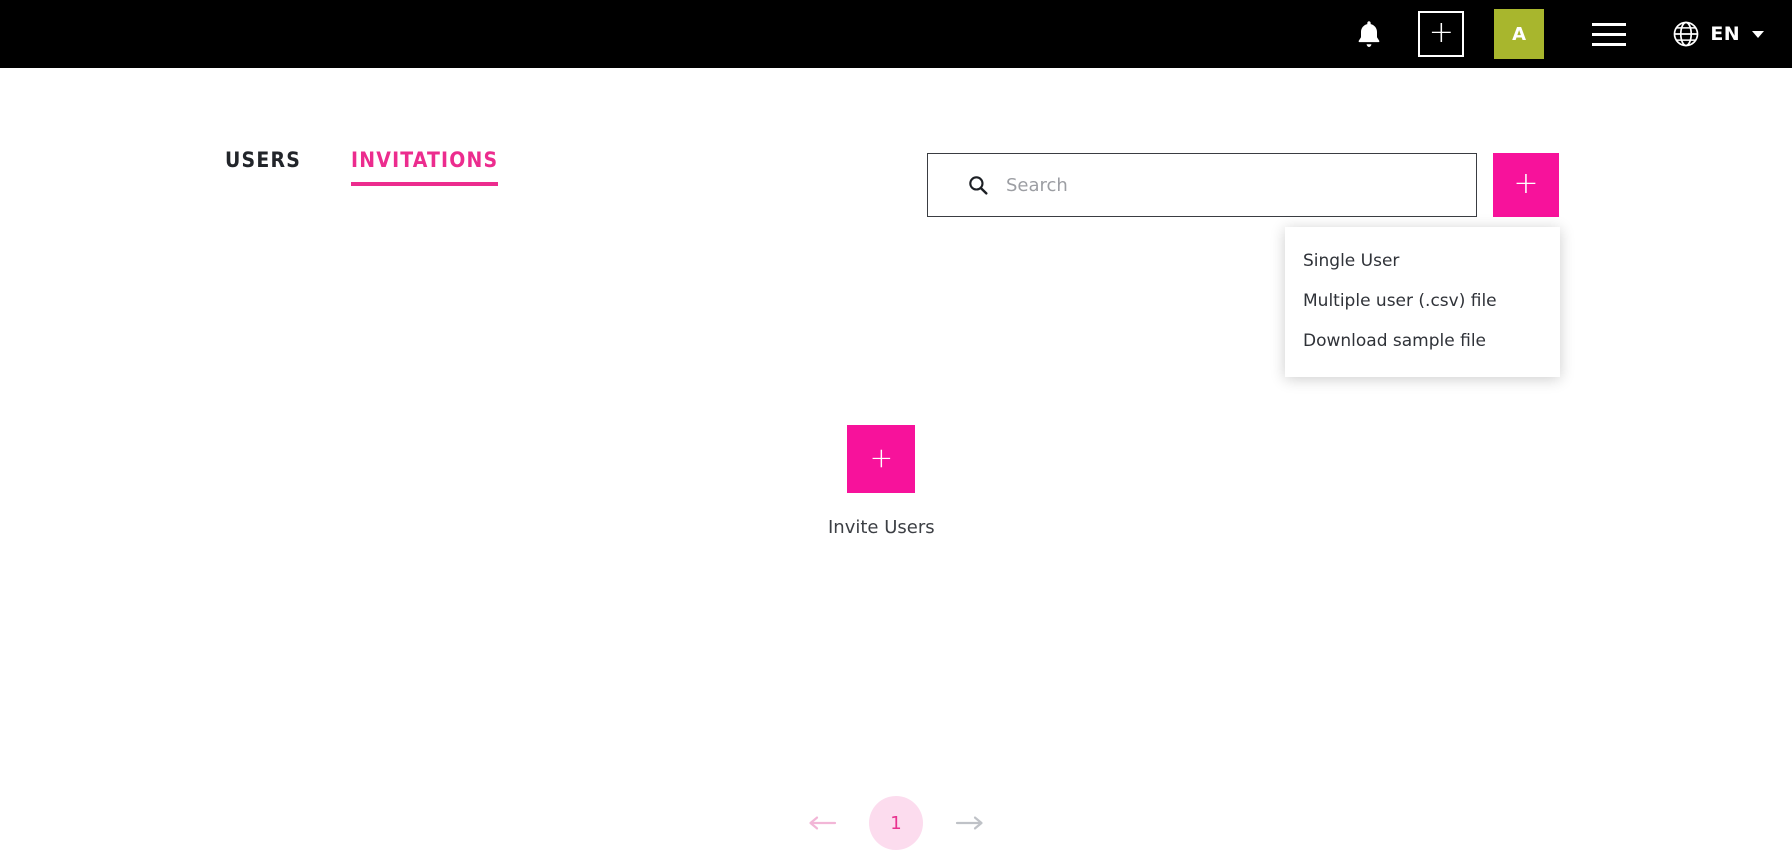  I want to click on avatar: A, so click(1519, 34).